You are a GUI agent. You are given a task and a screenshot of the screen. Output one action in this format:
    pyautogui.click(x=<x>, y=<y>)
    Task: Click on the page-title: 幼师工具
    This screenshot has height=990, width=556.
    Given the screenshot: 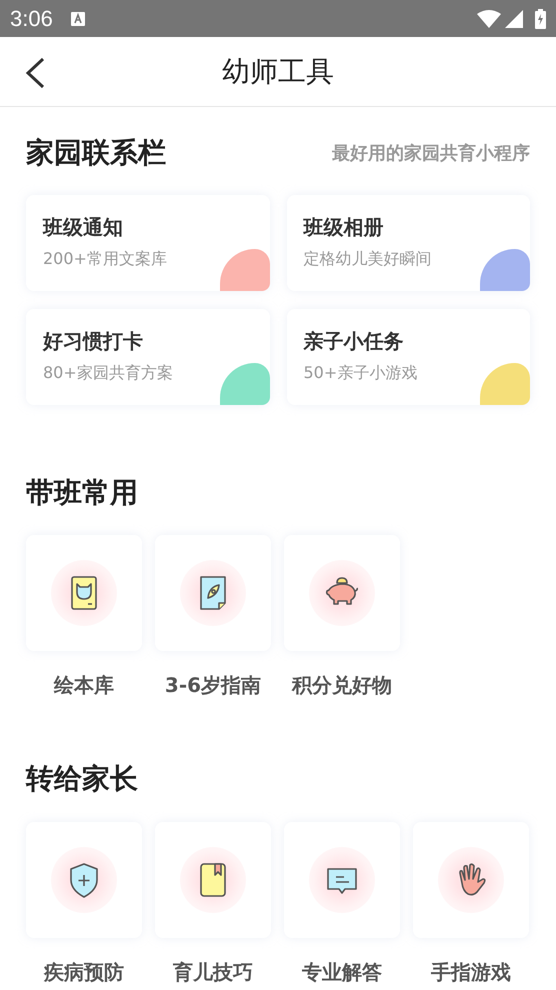 What is the action you would take?
    pyautogui.click(x=278, y=72)
    